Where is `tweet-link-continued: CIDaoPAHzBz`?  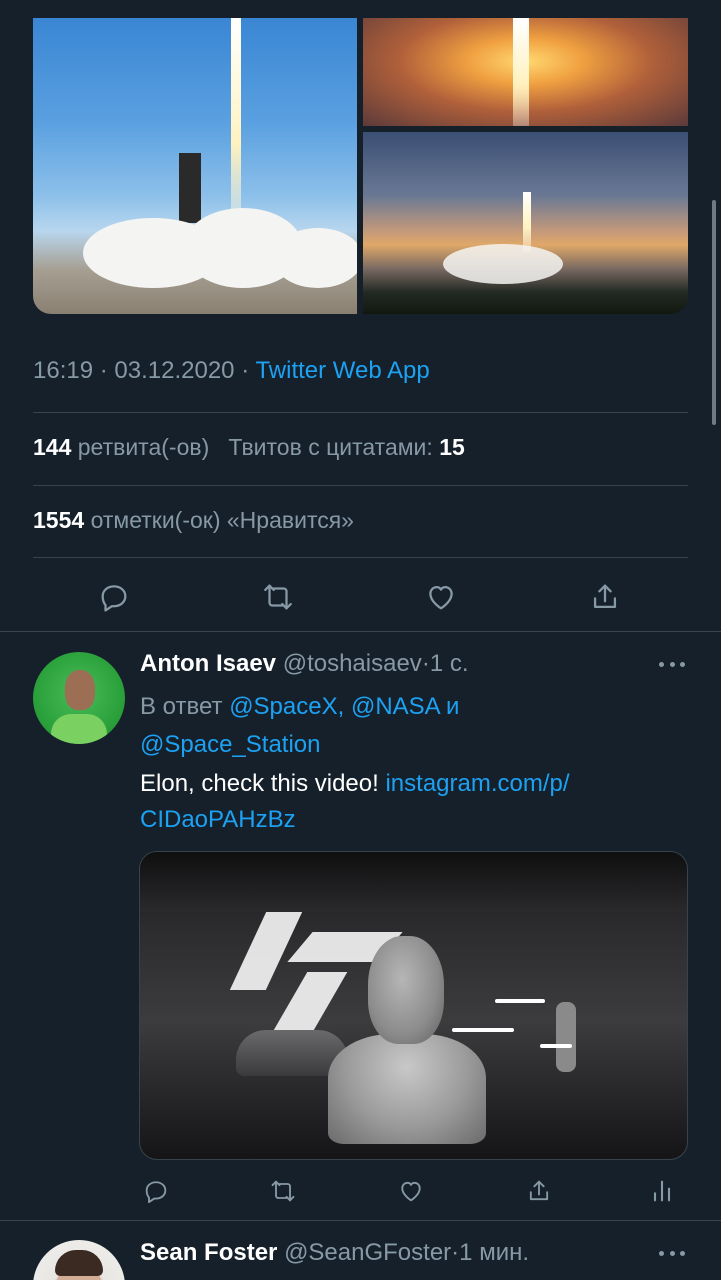
tweet-link-continued: CIDaoPAHzBz is located at coordinates (218, 819).